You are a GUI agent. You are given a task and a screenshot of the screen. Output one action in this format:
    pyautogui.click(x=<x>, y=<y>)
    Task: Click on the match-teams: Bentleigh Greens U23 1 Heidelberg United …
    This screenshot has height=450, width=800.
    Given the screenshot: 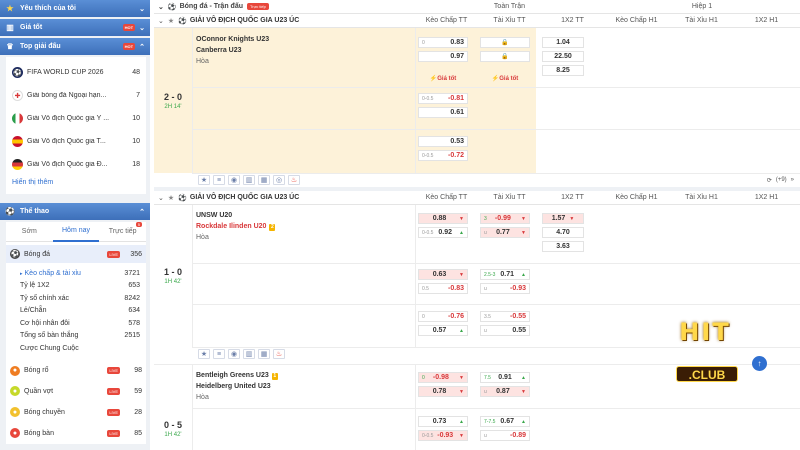 What is the action you would take?
    pyautogui.click(x=301, y=386)
    